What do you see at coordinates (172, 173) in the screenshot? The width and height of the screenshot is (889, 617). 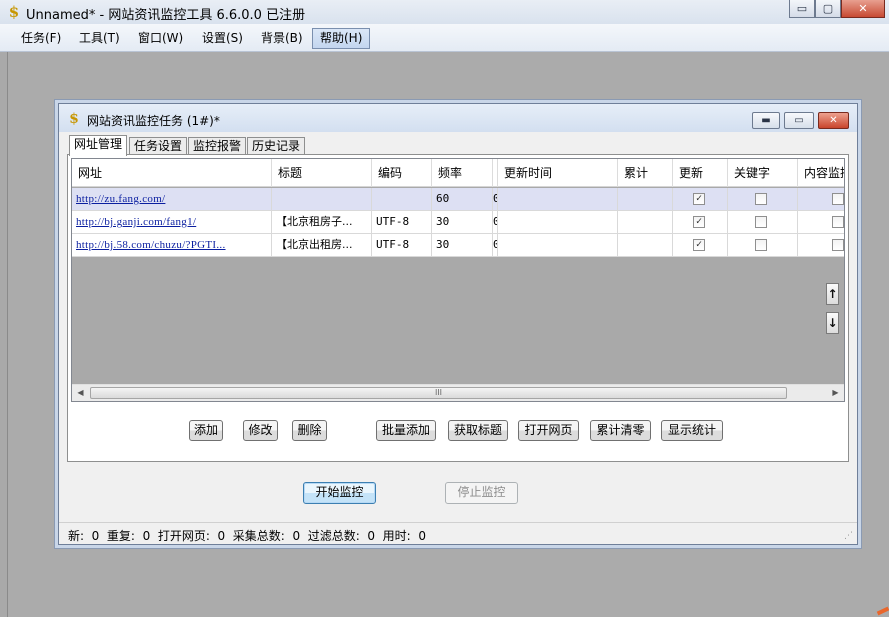 I see `column-header: 网址` at bounding box center [172, 173].